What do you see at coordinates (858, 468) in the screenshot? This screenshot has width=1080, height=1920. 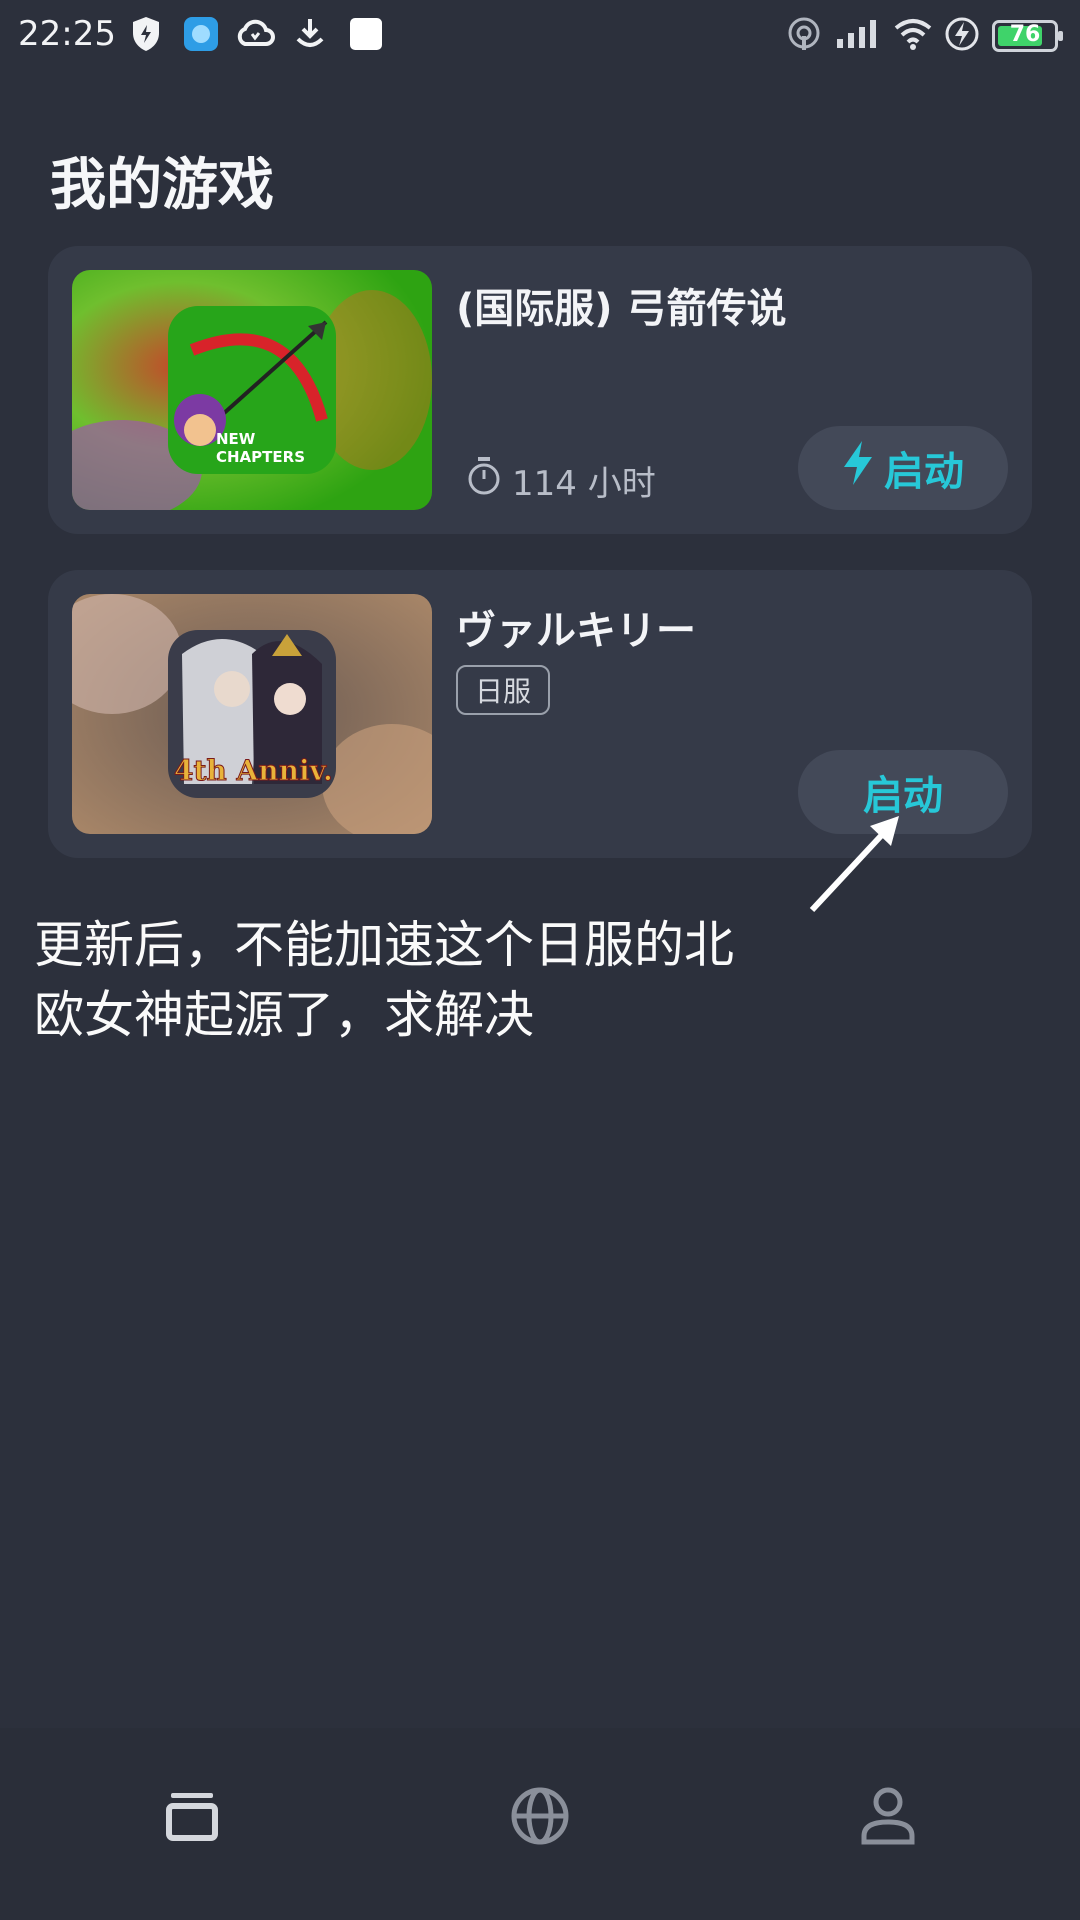 I see `lightning-icon` at bounding box center [858, 468].